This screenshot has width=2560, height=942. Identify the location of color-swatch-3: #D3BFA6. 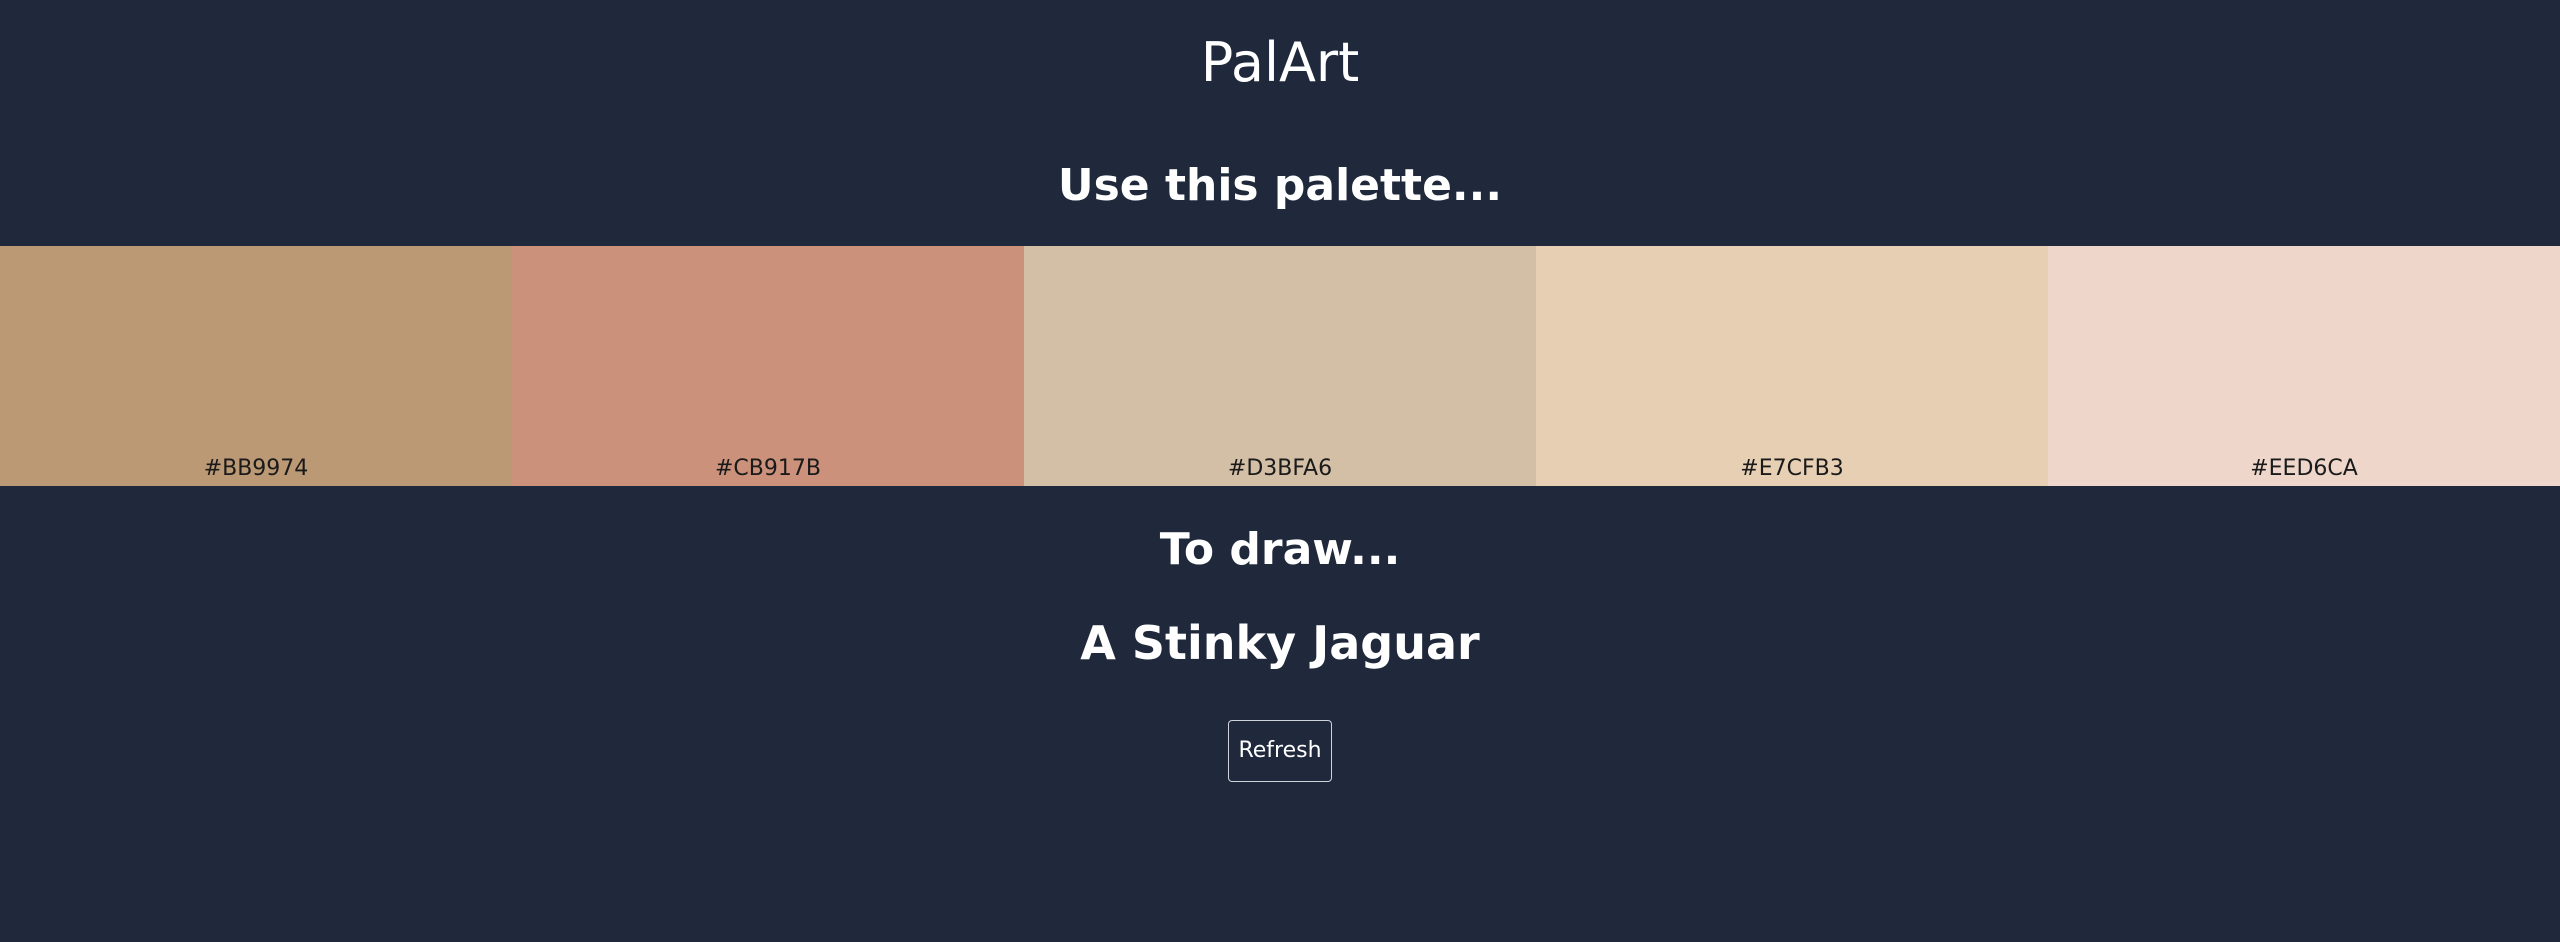
(1280, 366).